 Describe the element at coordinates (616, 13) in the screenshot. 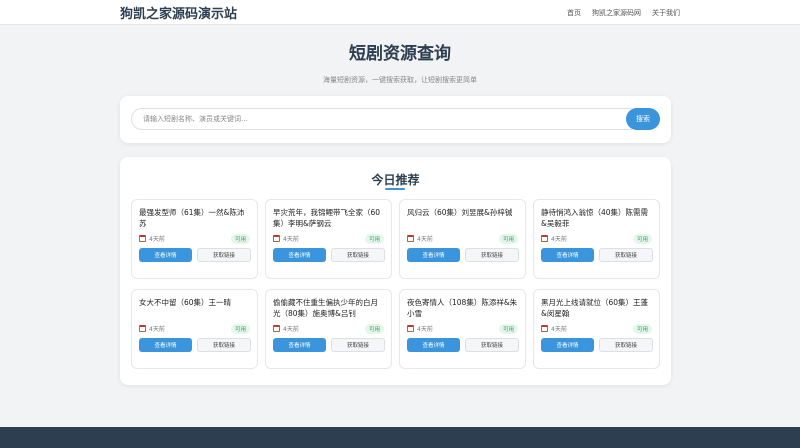

I see `nav-link-source-site: 狗凯之家源码网` at that location.